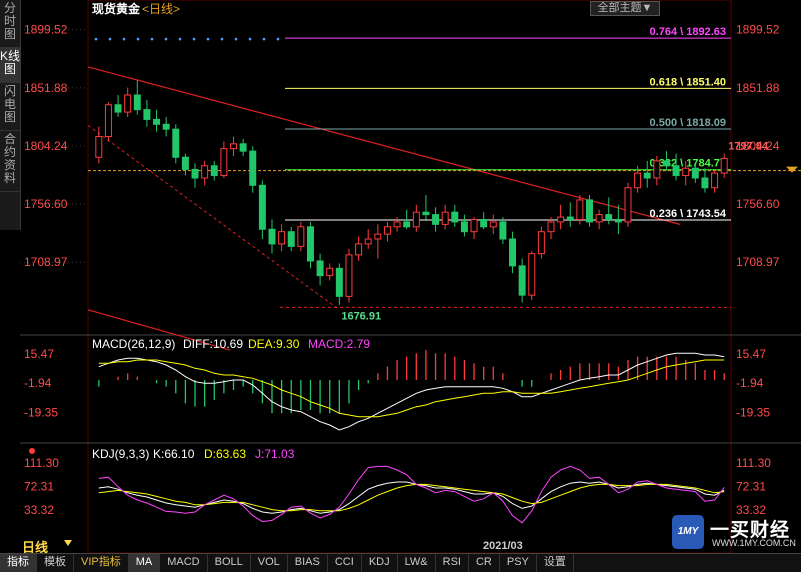 Image resolution: width=801 pixels, height=572 pixels. What do you see at coordinates (751, 354) in the screenshot?
I see `macd-ytick-right: 15.47` at bounding box center [751, 354].